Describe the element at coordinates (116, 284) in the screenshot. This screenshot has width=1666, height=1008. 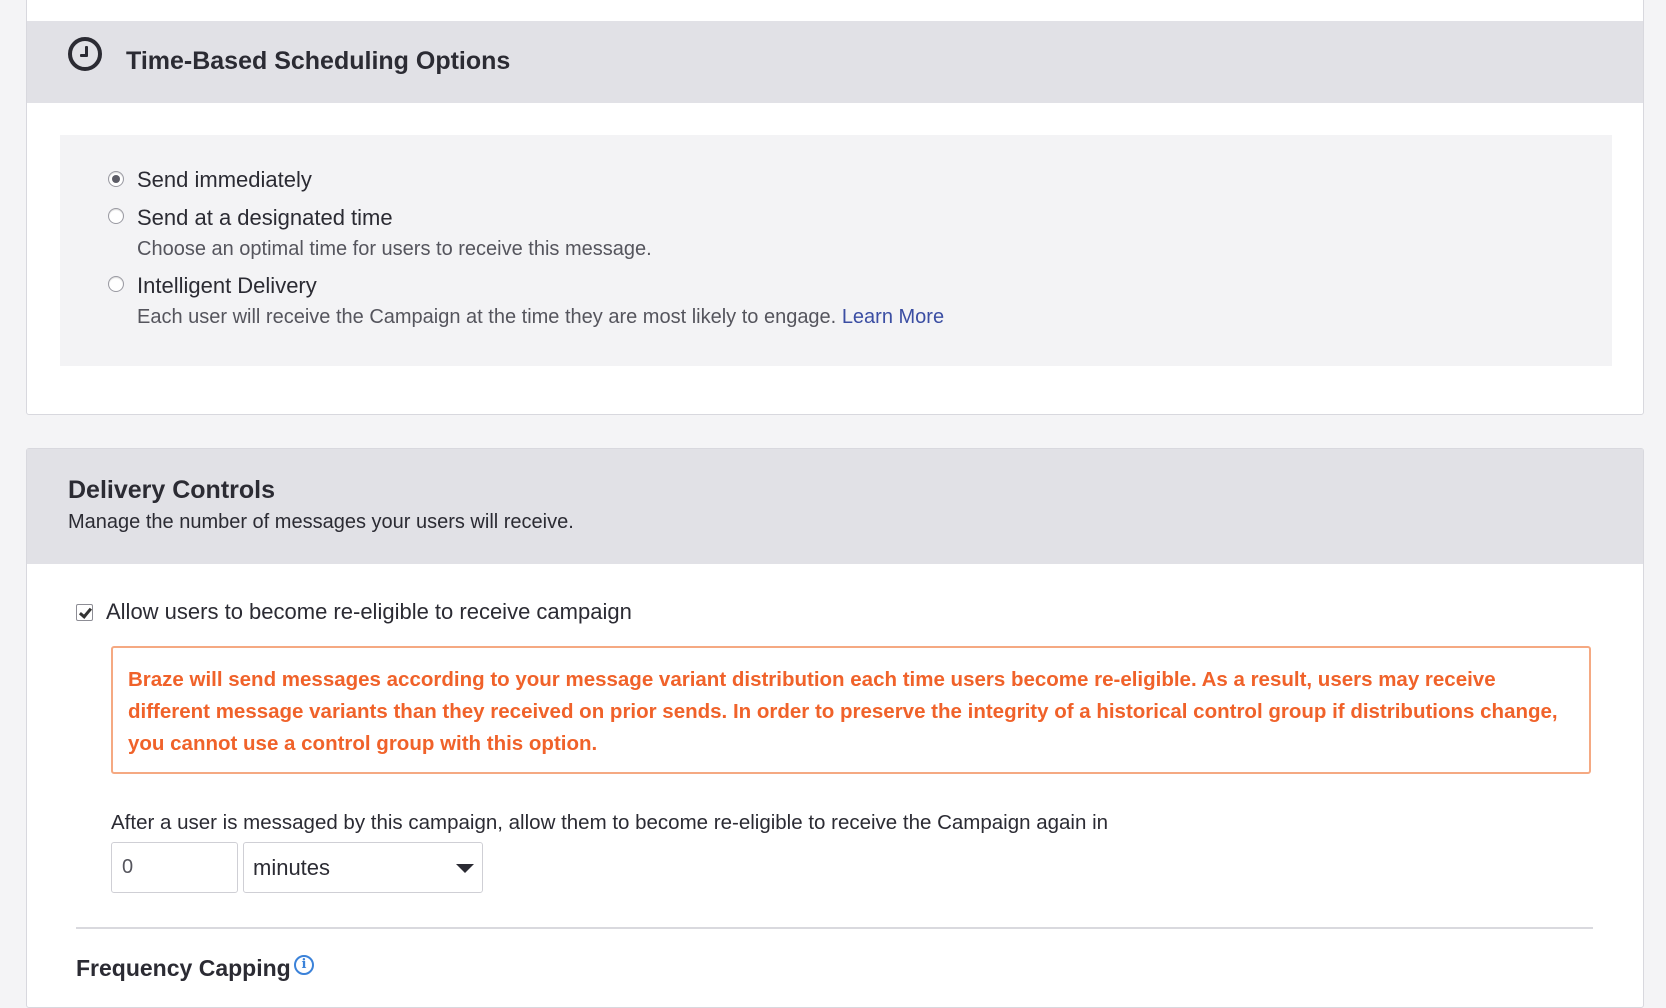
I see `radio-intelligent-delivery` at that location.